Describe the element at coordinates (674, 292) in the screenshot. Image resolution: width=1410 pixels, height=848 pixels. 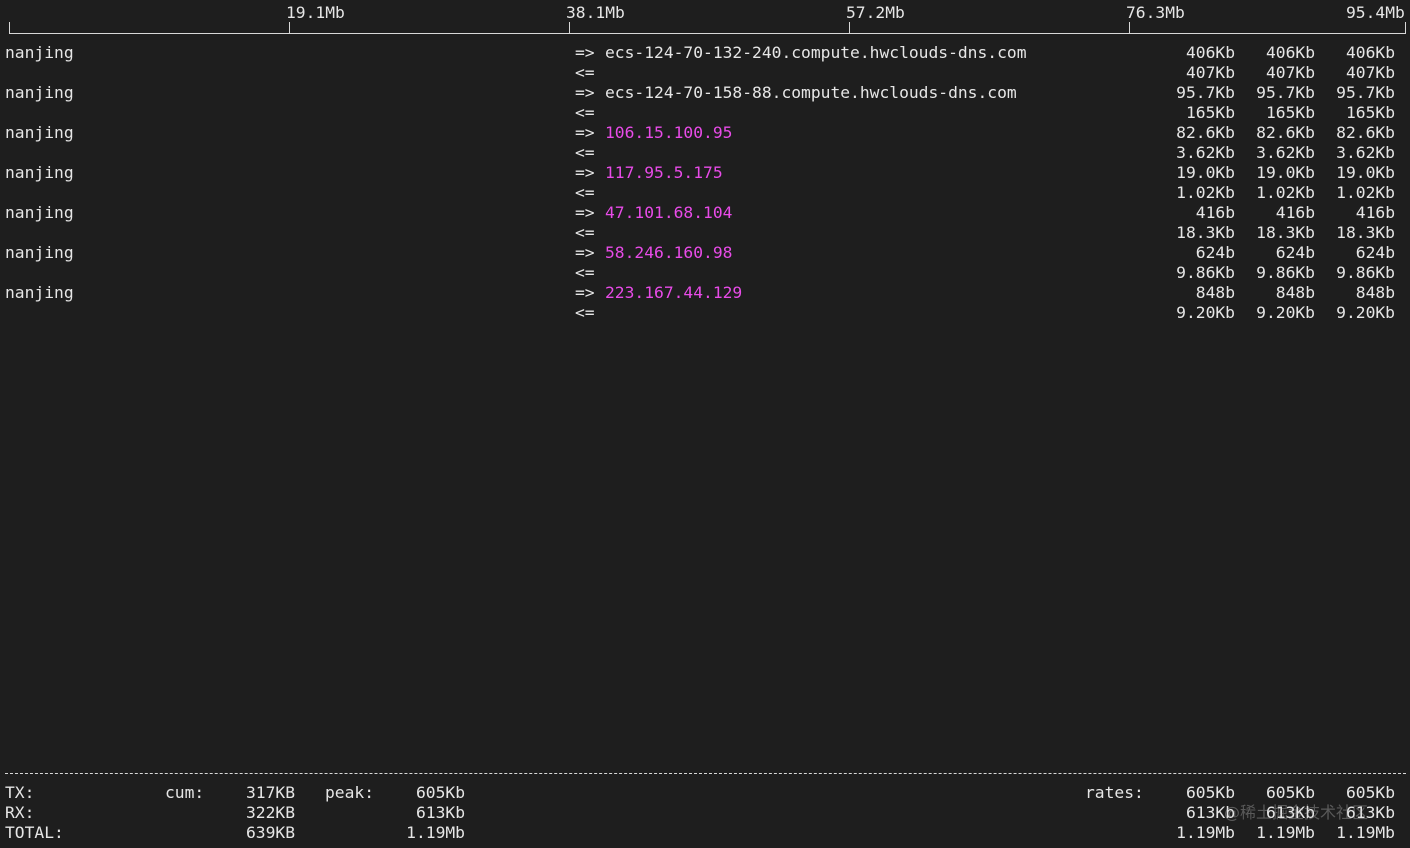
I see `destination-host: 223.167.44.129` at that location.